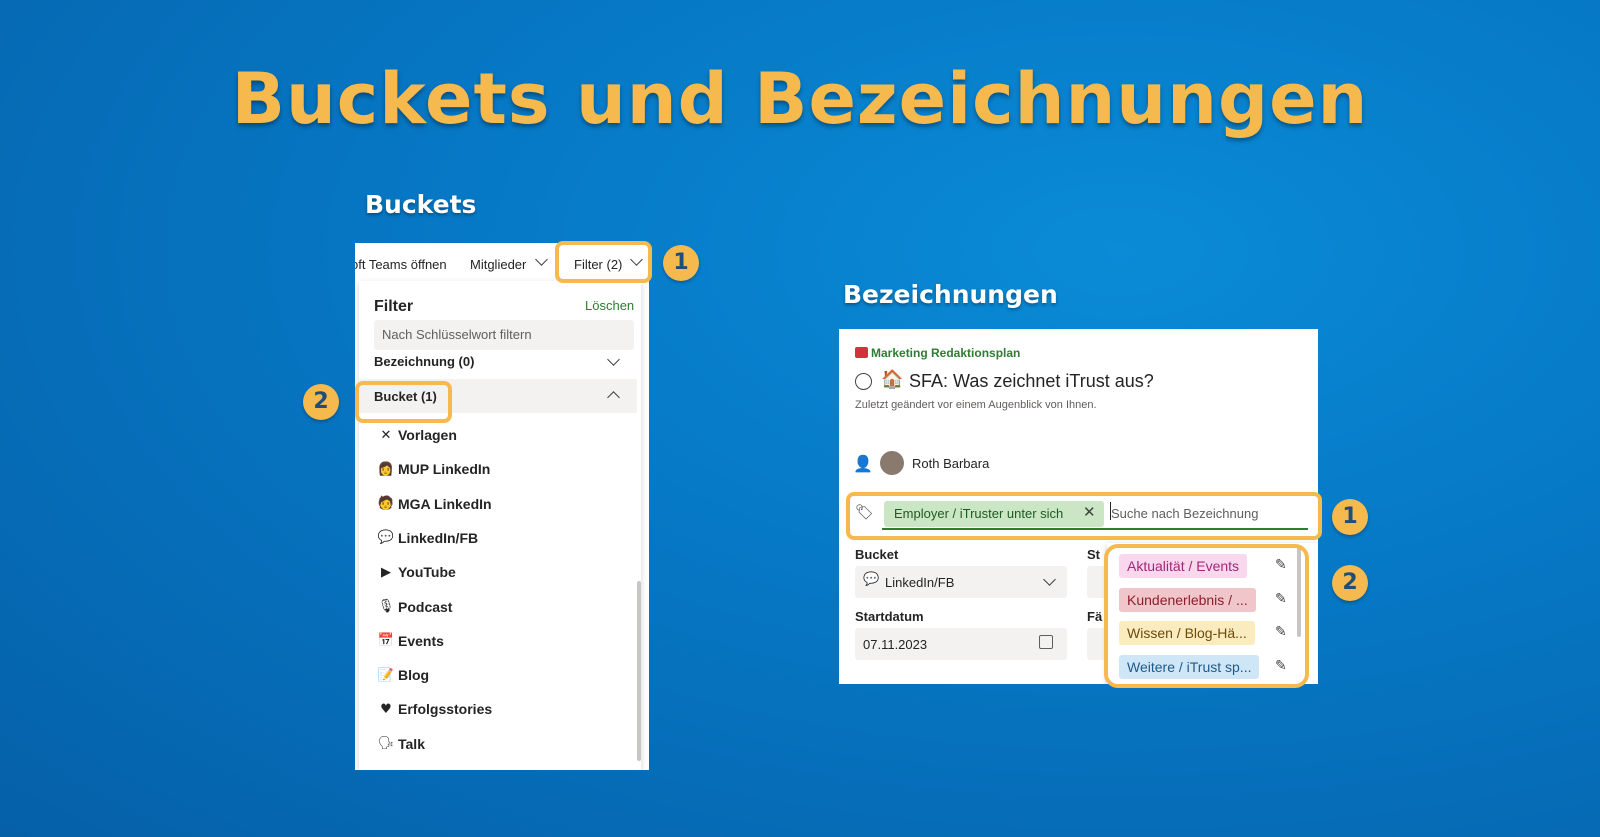 The height and width of the screenshot is (837, 1600). What do you see at coordinates (386, 641) in the screenshot?
I see `calendar-icon: 📅` at bounding box center [386, 641].